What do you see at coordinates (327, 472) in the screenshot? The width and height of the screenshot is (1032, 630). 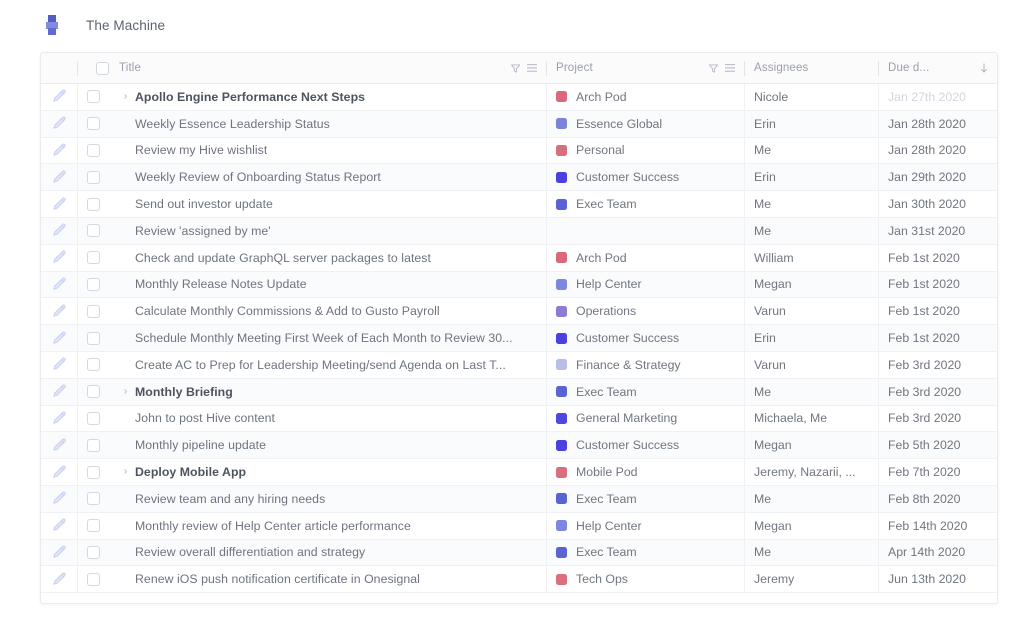 I see `row-title-cell: › Deploy Mobile App` at bounding box center [327, 472].